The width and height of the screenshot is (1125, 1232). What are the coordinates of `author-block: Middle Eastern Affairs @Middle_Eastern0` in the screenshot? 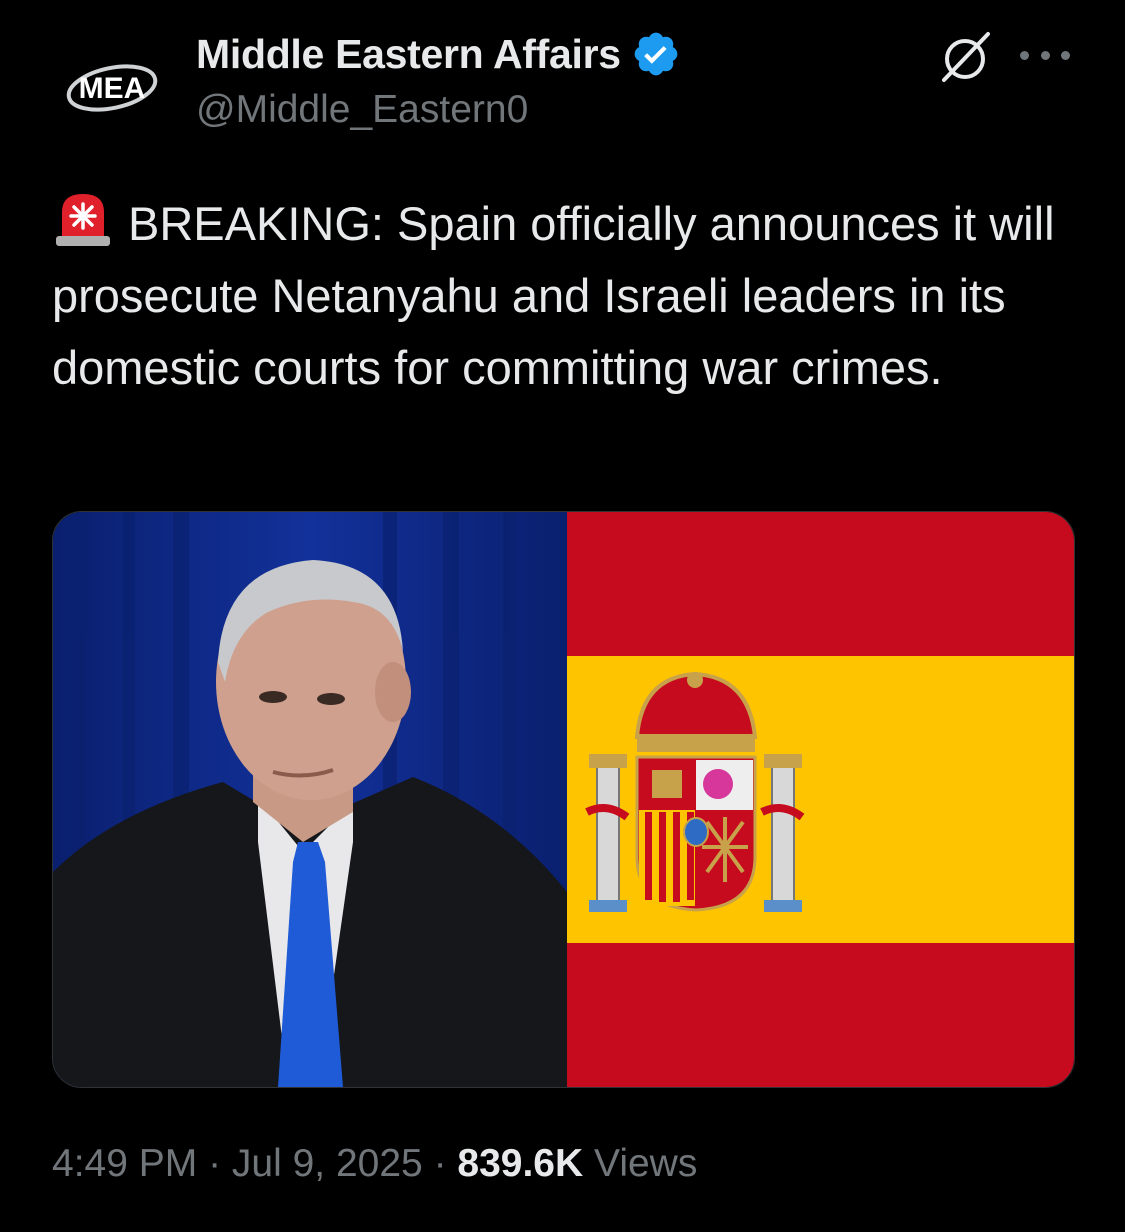 It's located at (438, 80).